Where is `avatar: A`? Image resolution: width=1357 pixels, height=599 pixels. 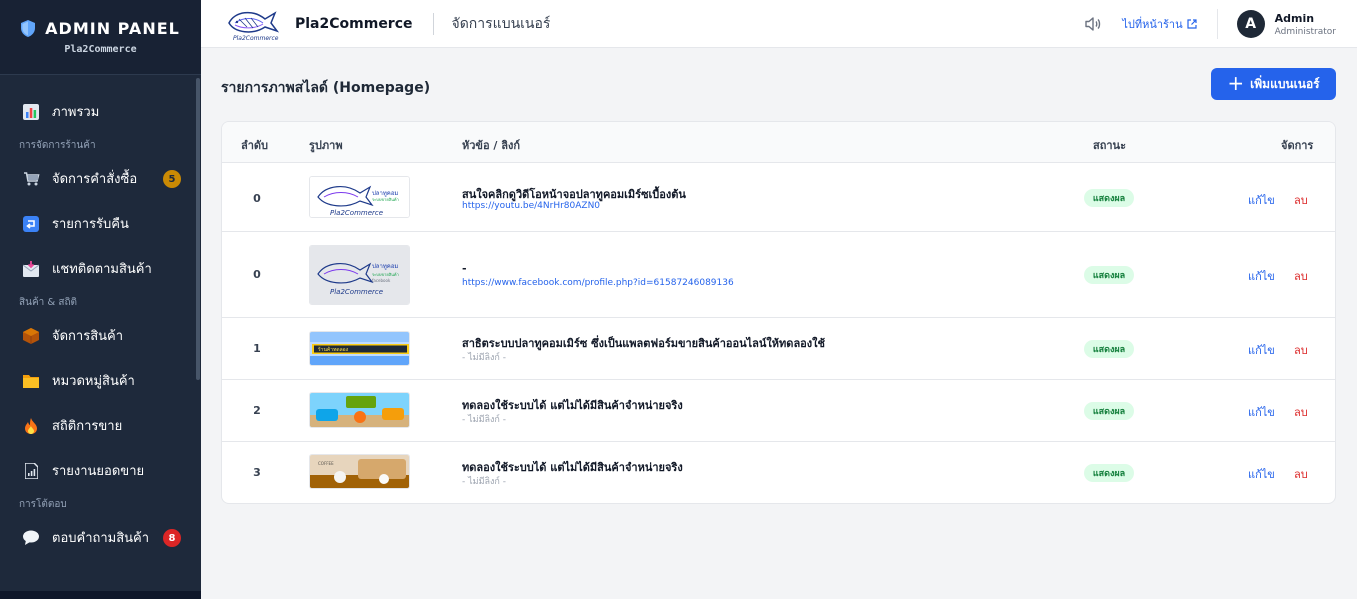 avatar: A is located at coordinates (1250, 24).